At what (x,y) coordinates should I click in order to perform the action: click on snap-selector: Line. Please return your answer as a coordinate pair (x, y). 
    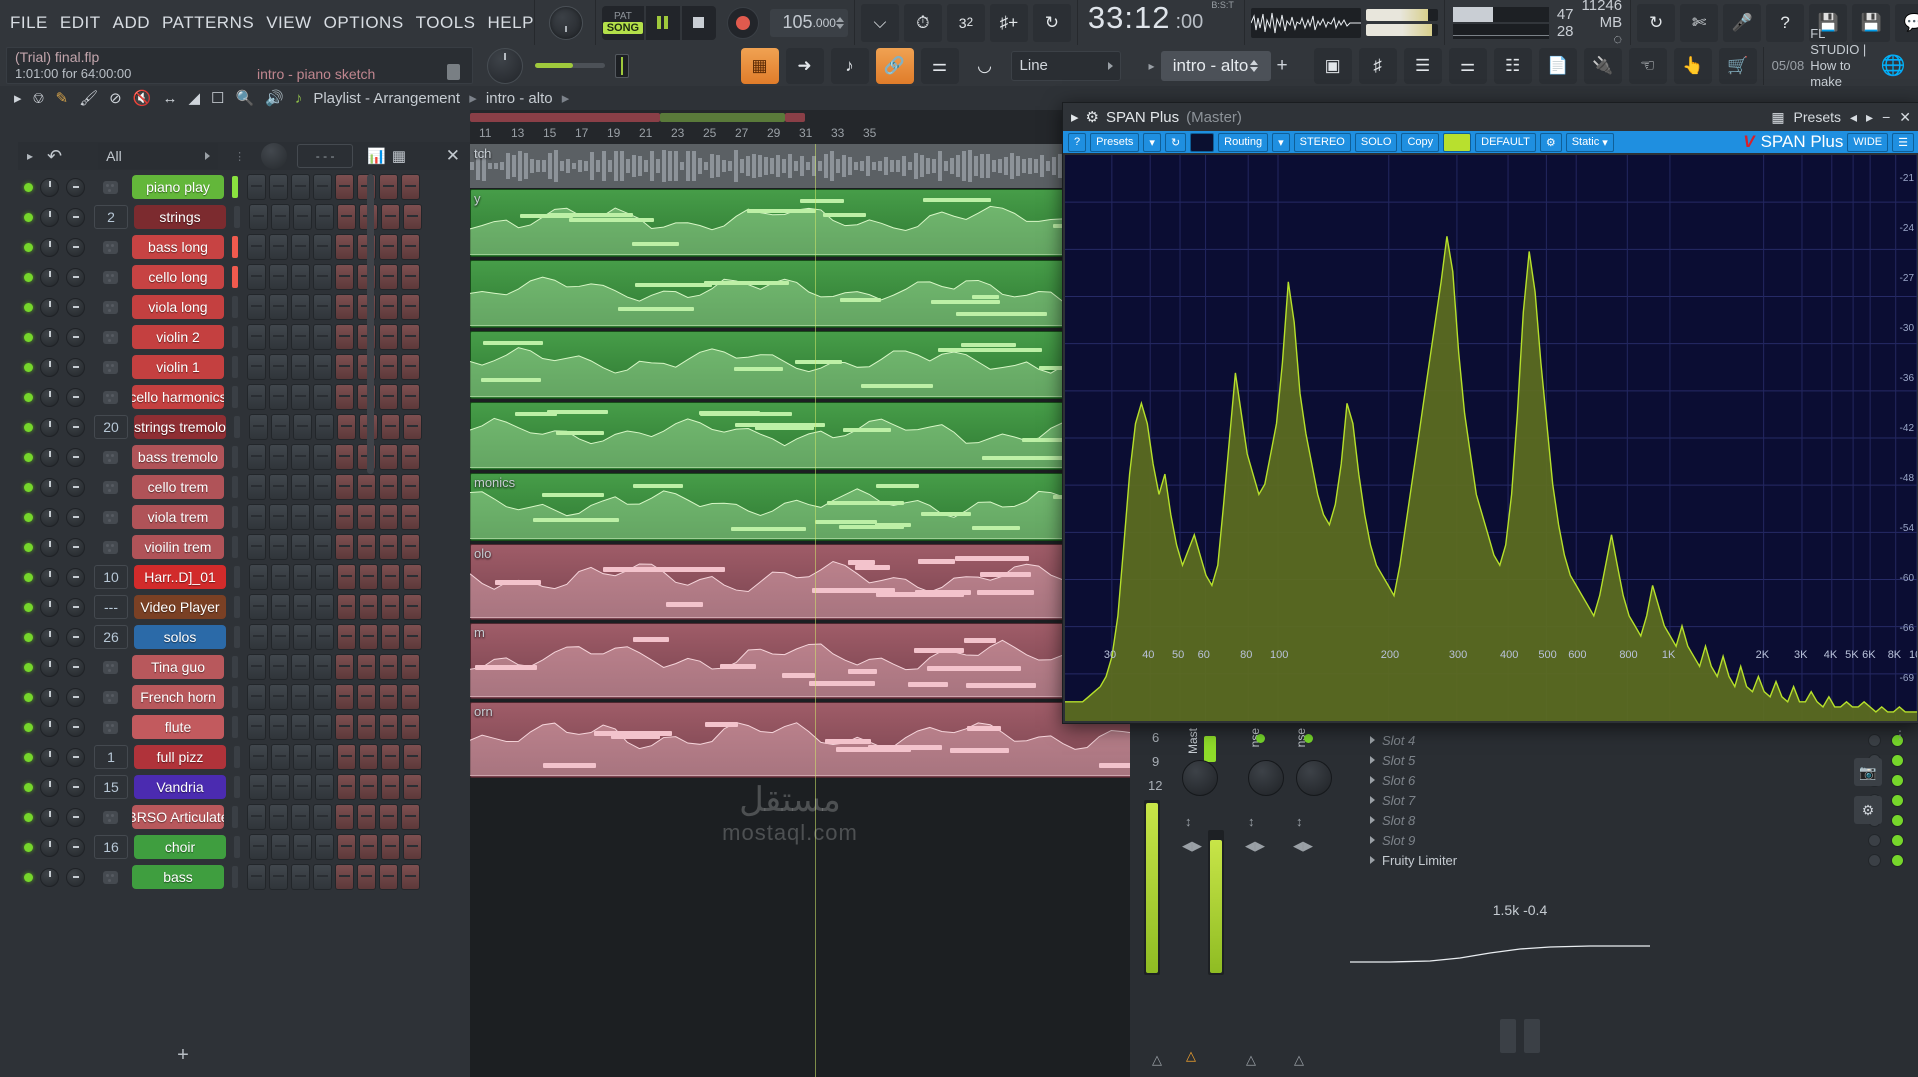
    Looking at the image, I should click on (1065, 65).